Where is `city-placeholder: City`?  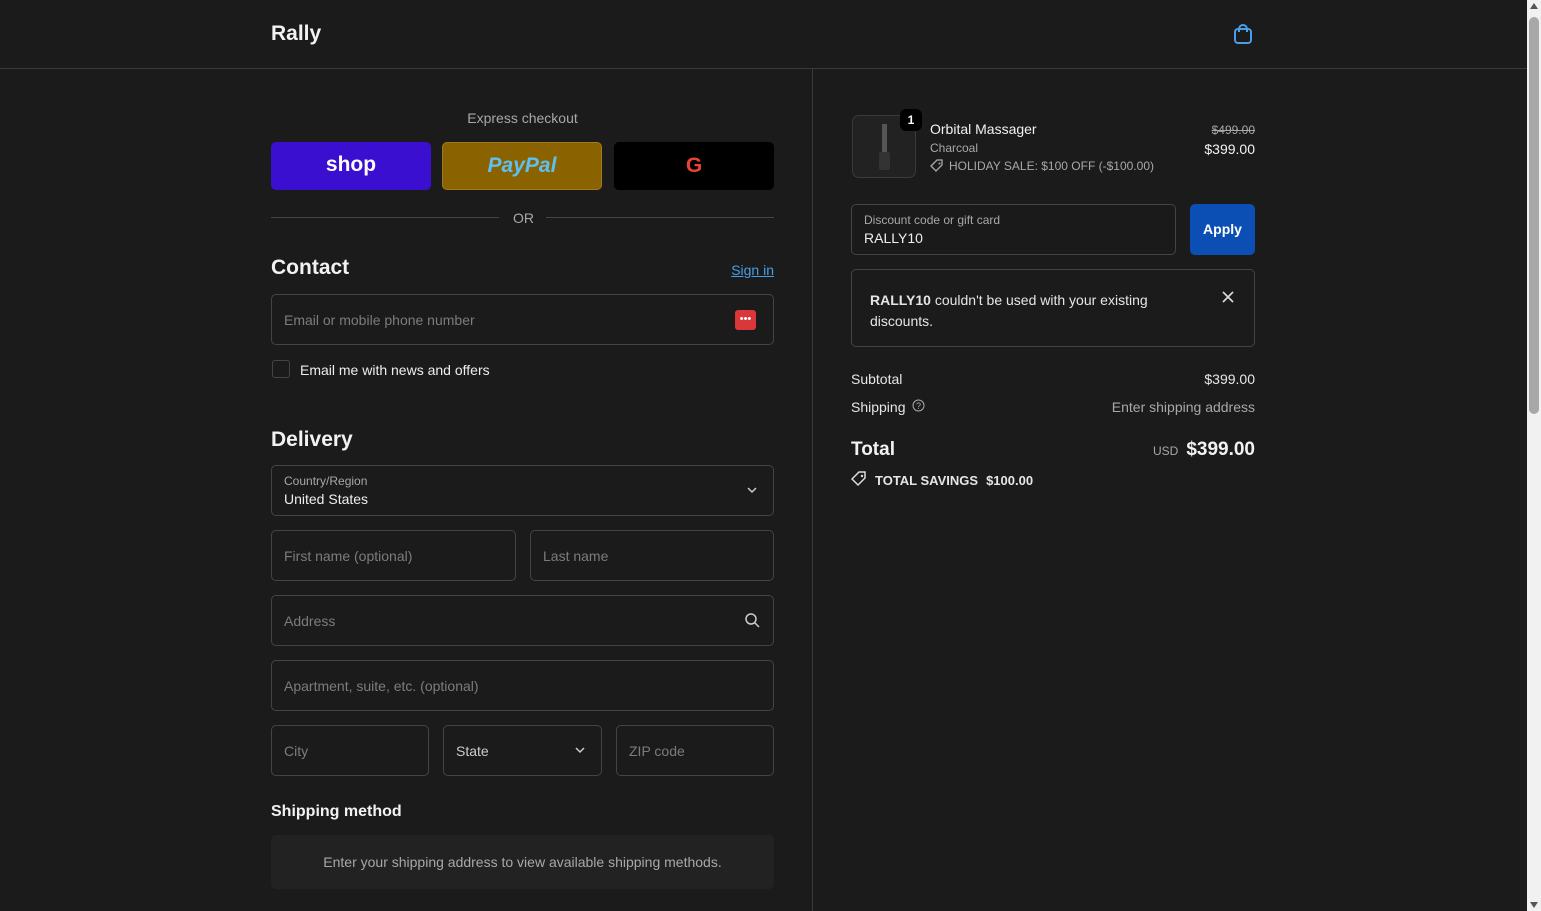
city-placeholder: City is located at coordinates (296, 751).